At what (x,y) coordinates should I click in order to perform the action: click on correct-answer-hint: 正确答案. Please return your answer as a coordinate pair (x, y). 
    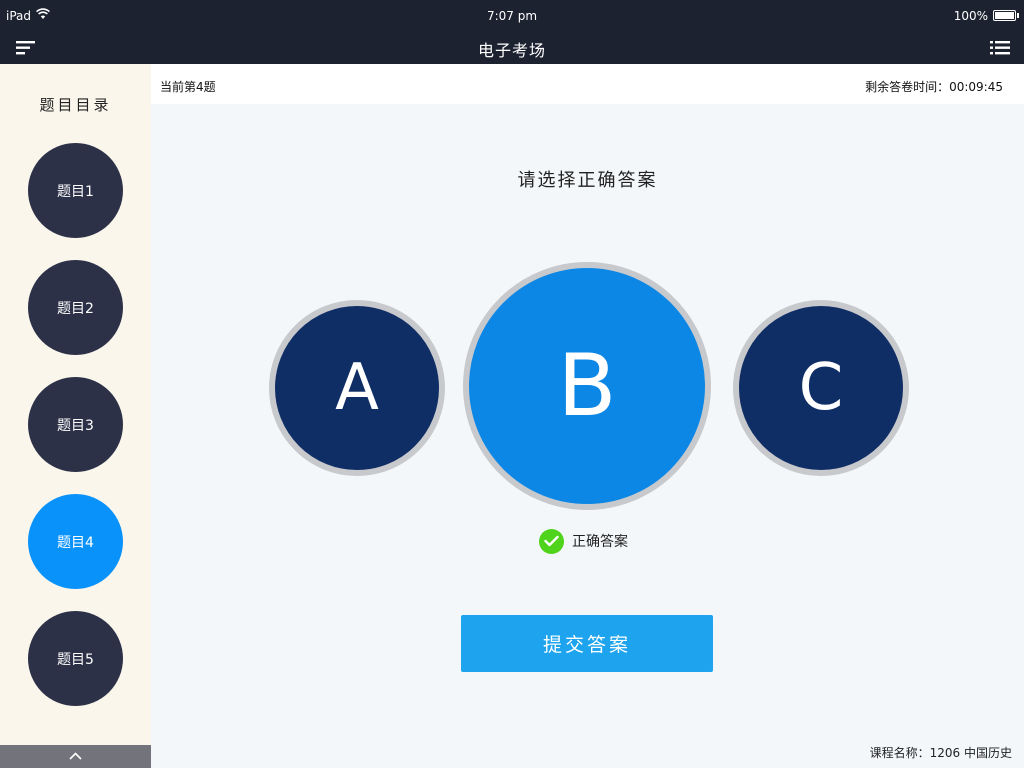
    Looking at the image, I should click on (583, 541).